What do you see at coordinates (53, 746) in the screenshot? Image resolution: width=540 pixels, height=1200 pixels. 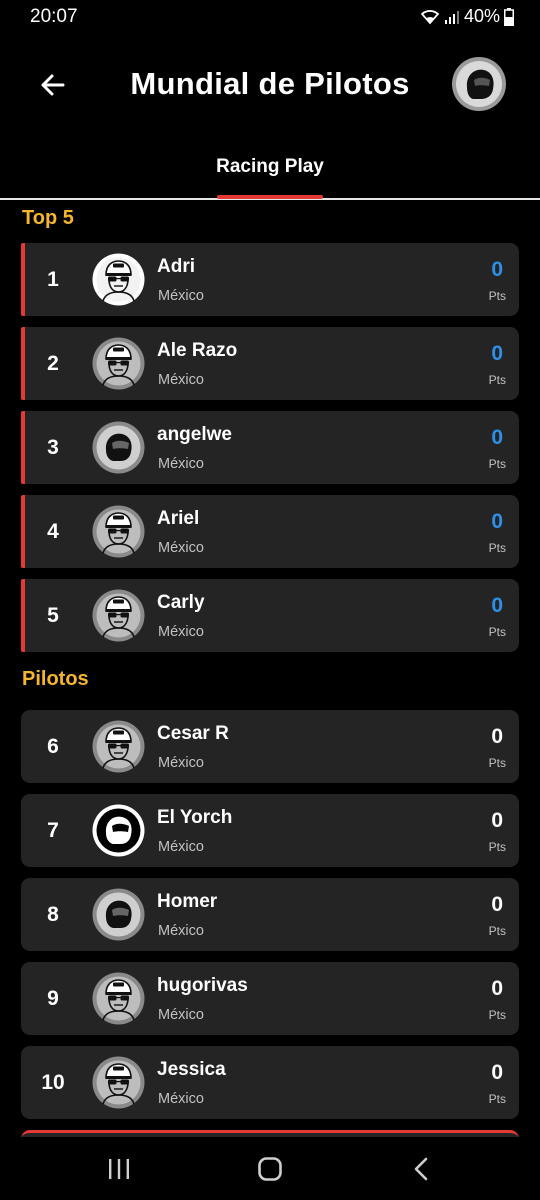 I see `rank-number: 6` at bounding box center [53, 746].